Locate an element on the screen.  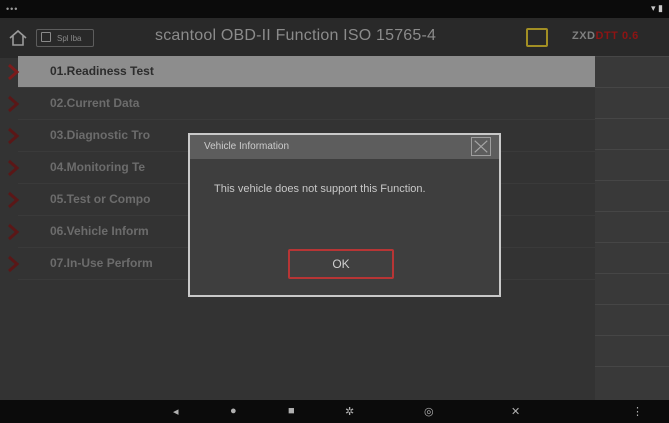
ok-button: OK is located at coordinates (341, 264).